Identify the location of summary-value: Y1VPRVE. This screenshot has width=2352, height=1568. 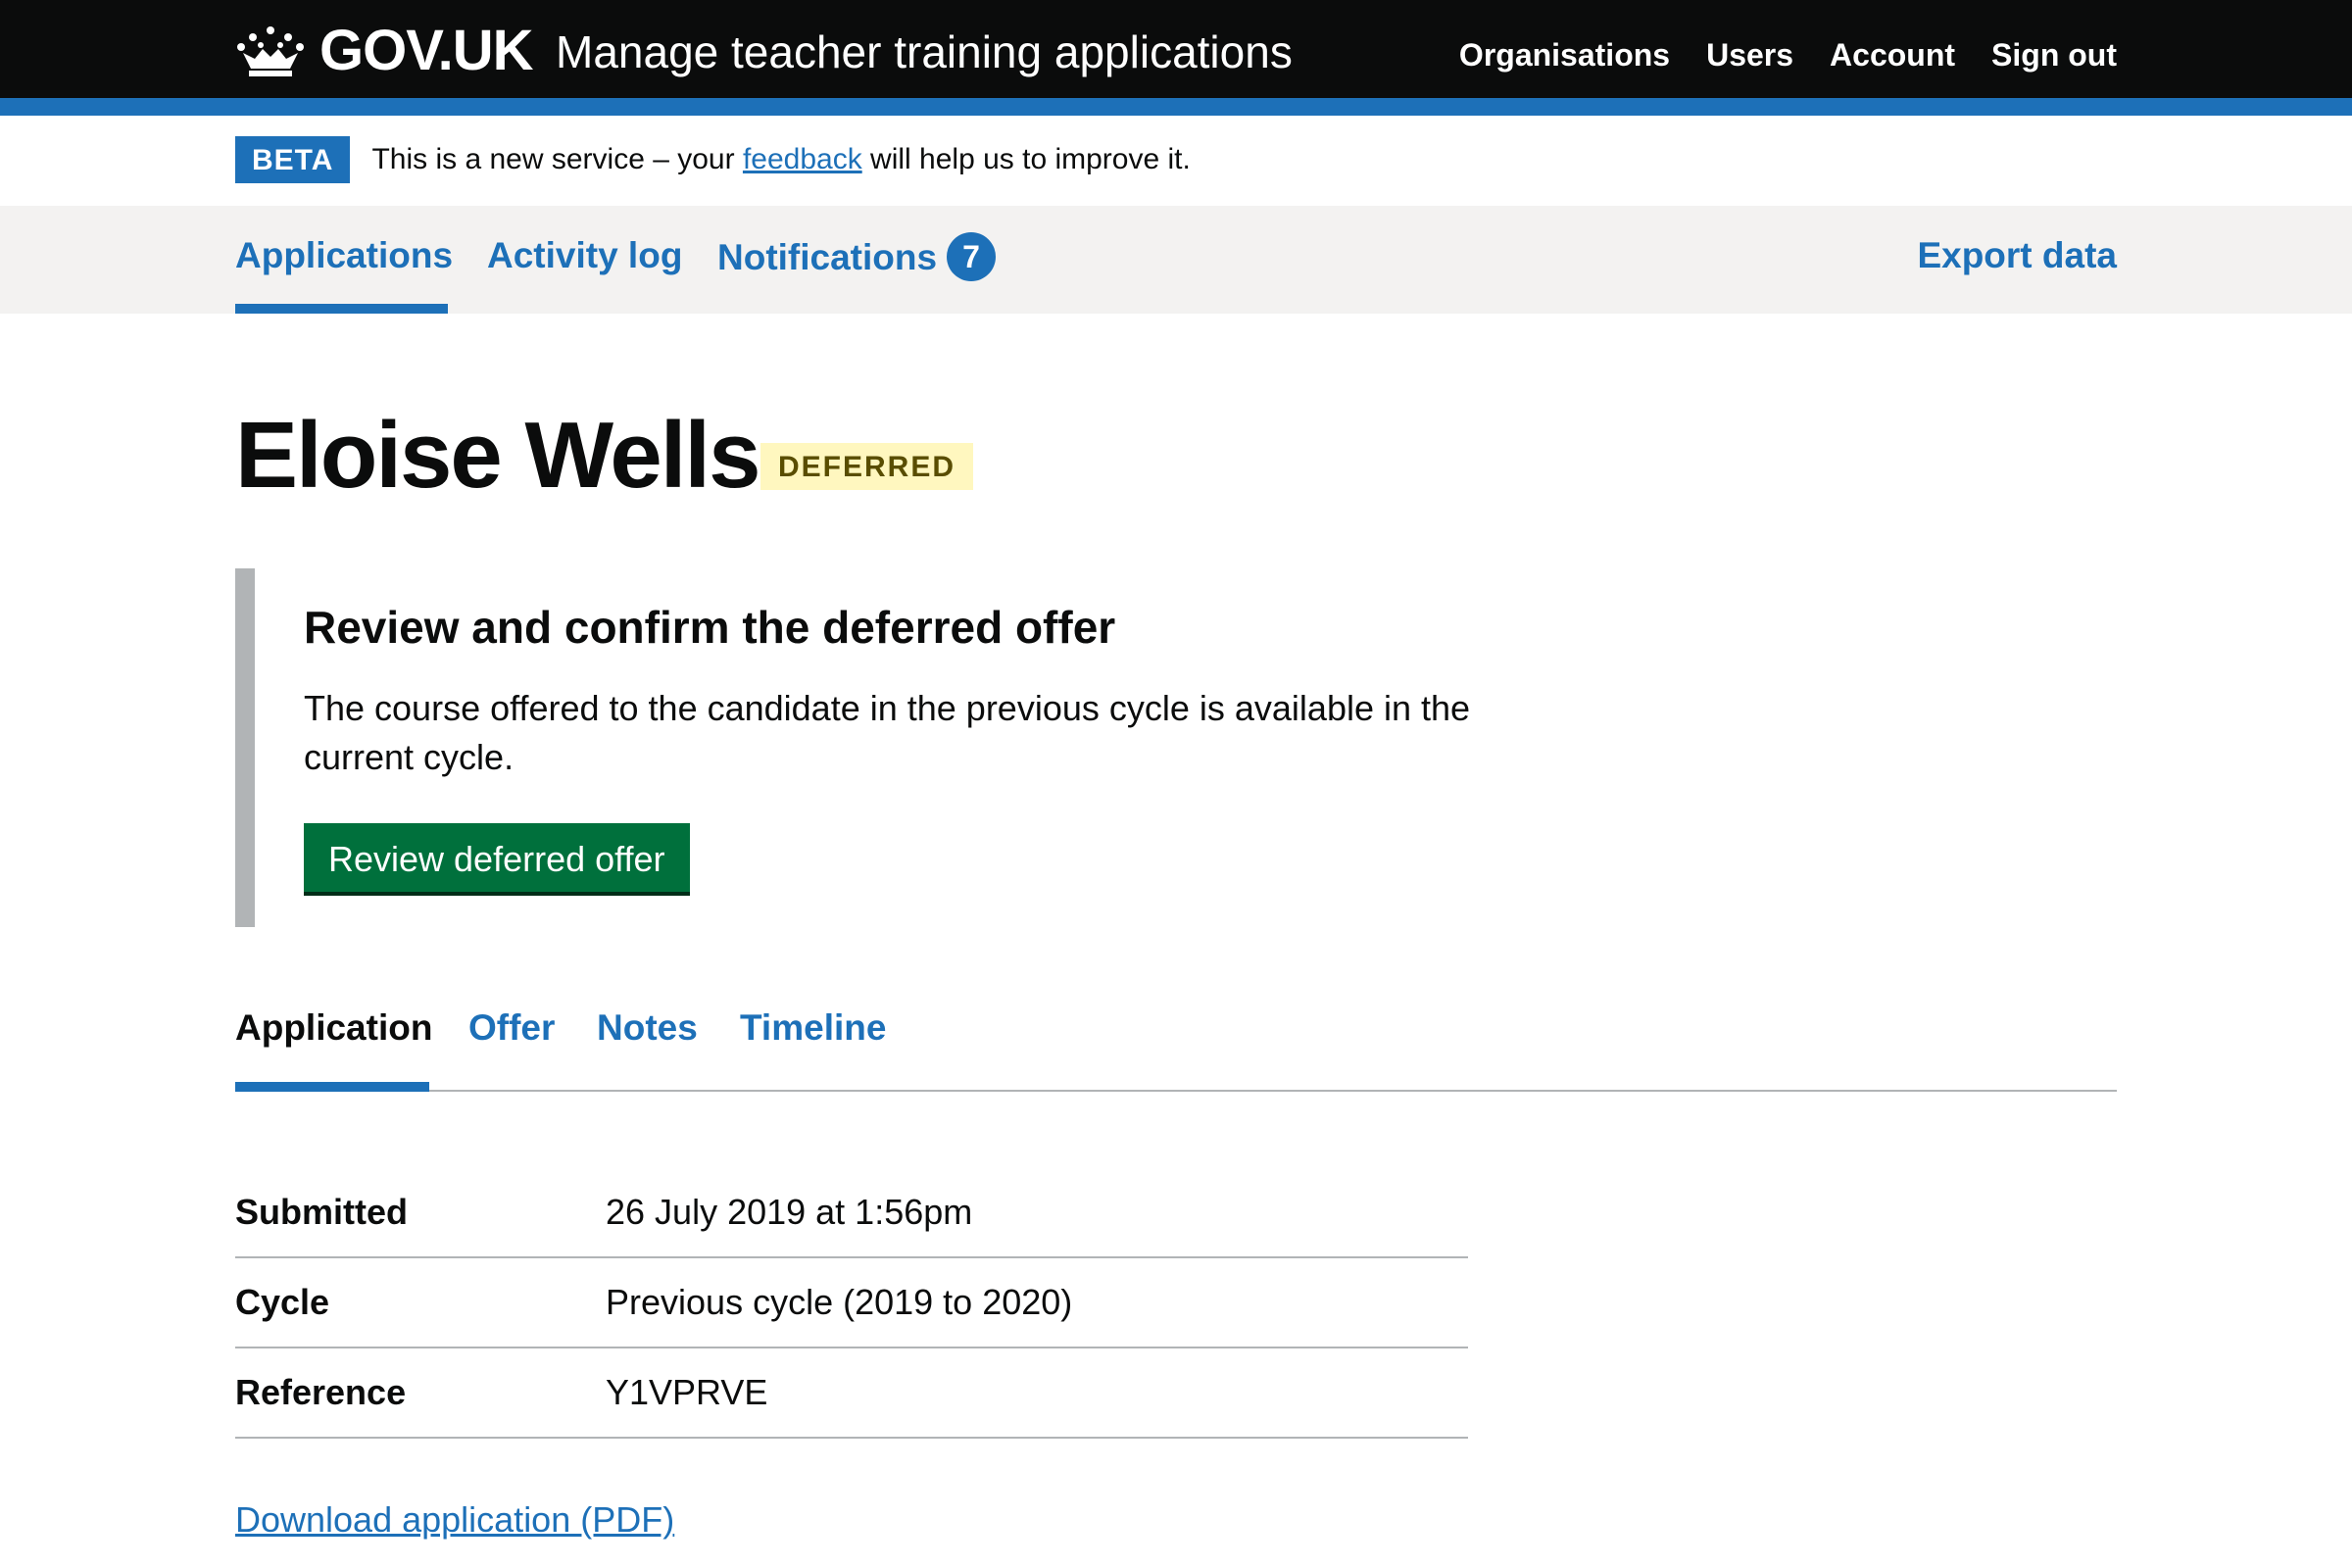
(687, 1392).